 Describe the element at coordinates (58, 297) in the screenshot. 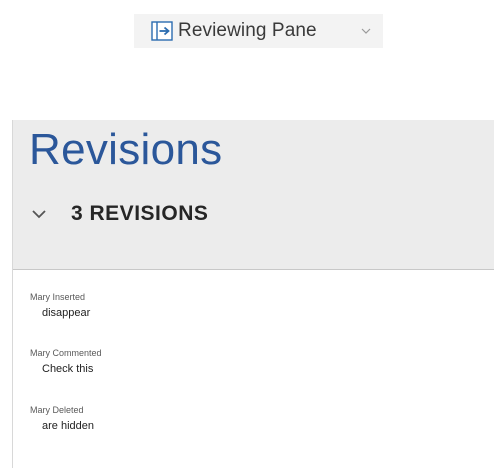

I see `revision-author-action: Mary Inserted` at that location.